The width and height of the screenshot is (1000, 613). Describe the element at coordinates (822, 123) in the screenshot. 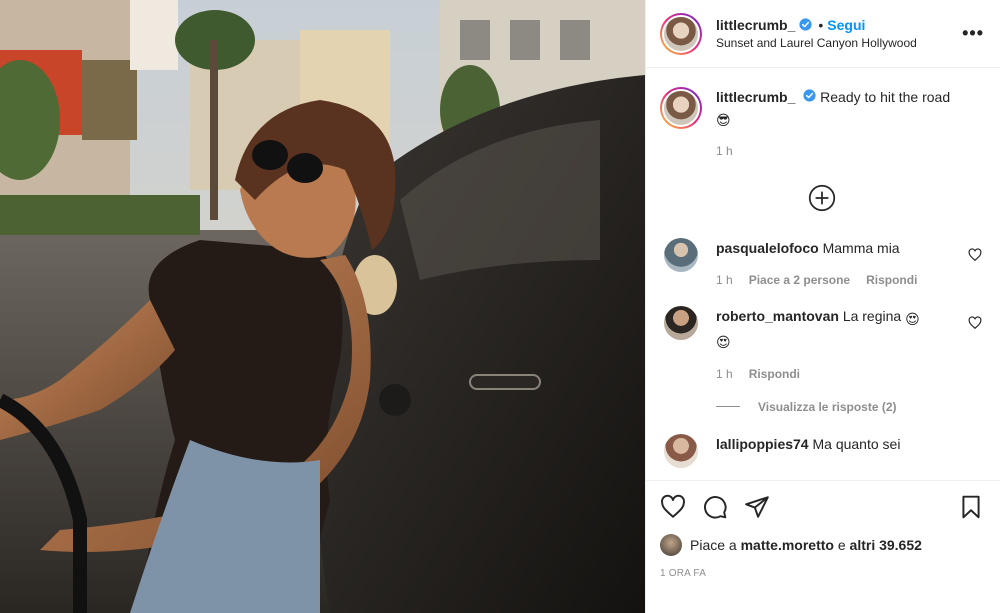

I see `post-caption: littlecrumb_ Ready to hit the road 😎 1 h` at that location.